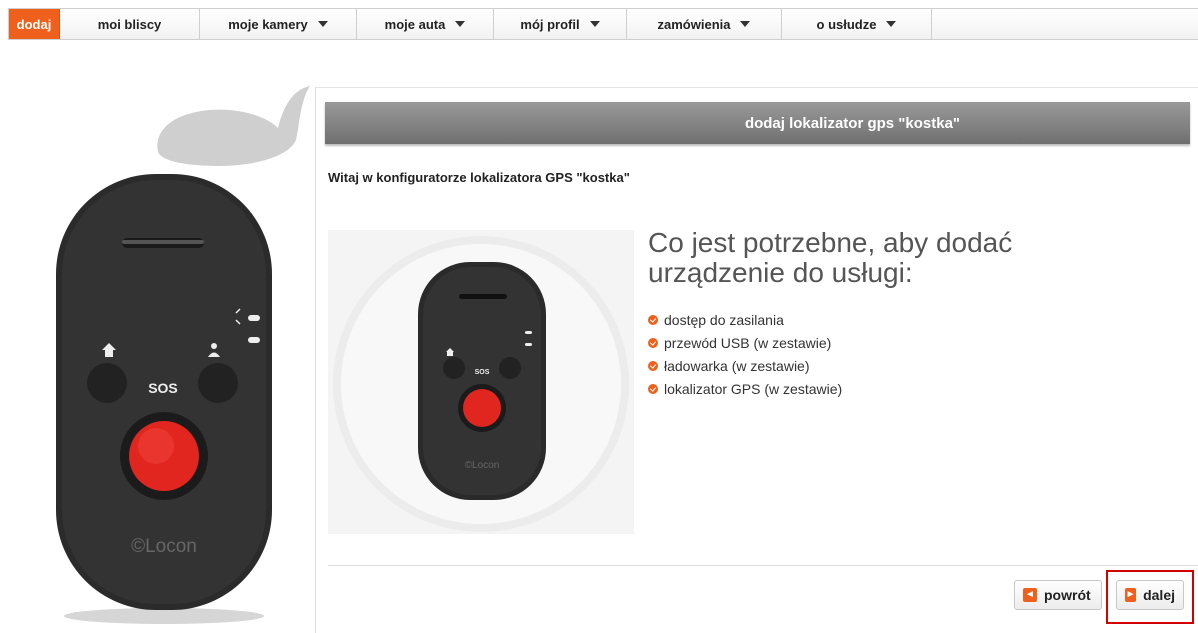 This screenshot has height=633, width=1198. I want to click on list-item-label: przewód USB (w zestawie), so click(748, 342).